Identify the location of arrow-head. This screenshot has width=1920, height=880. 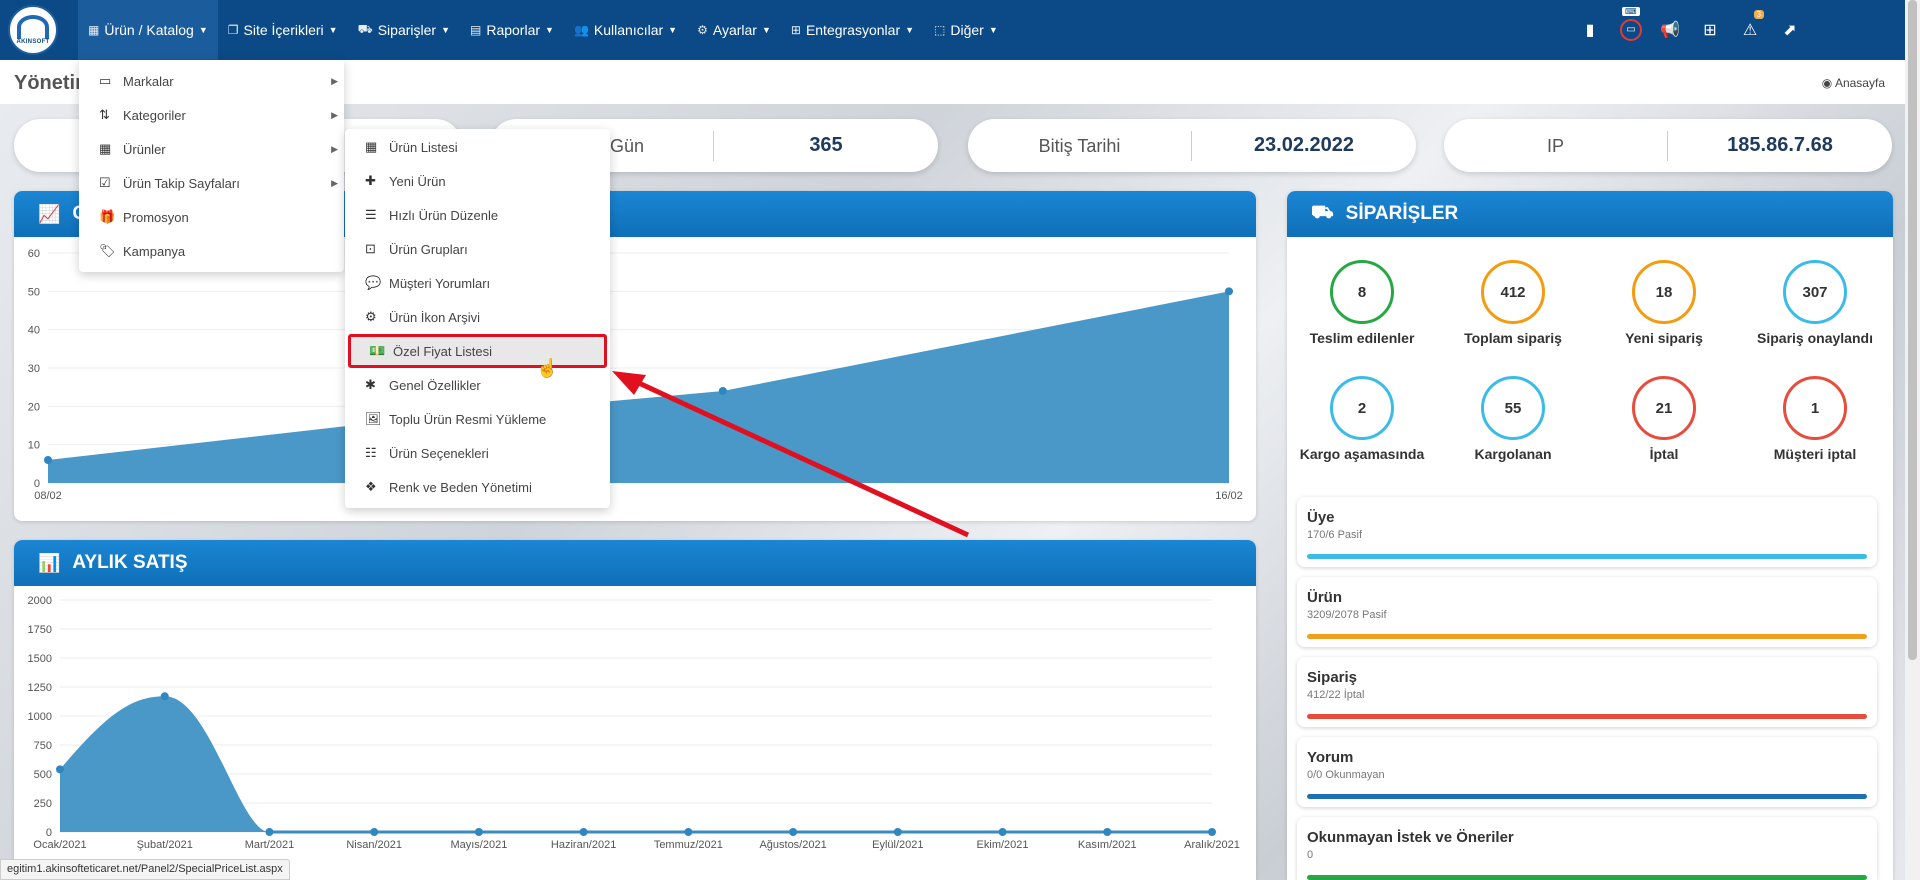
(629, 383).